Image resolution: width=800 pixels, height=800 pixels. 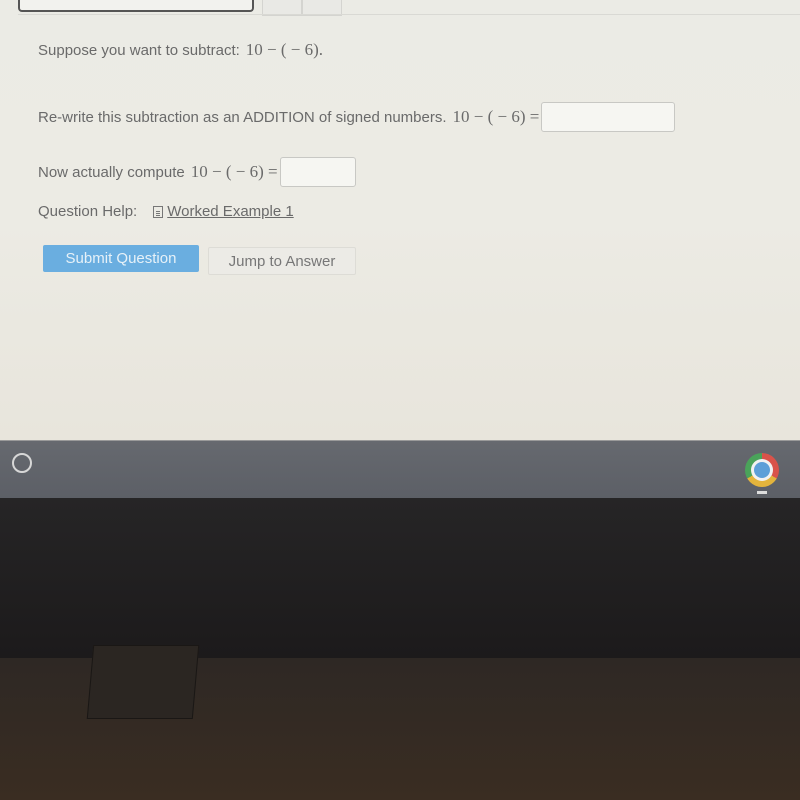 I want to click on launcher-icon, so click(x=22, y=463).